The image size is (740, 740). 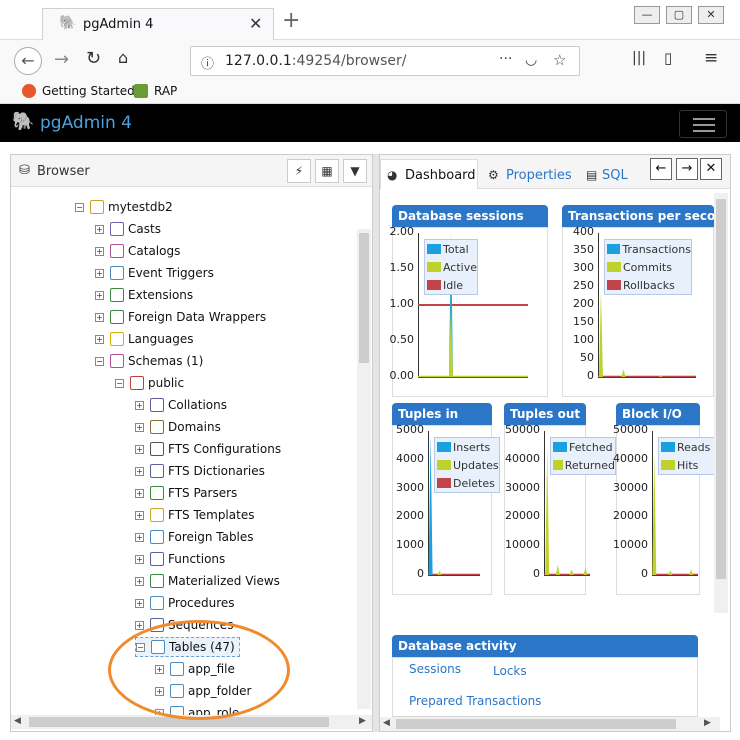 I want to click on tree-item: + Domains, so click(x=178, y=427).